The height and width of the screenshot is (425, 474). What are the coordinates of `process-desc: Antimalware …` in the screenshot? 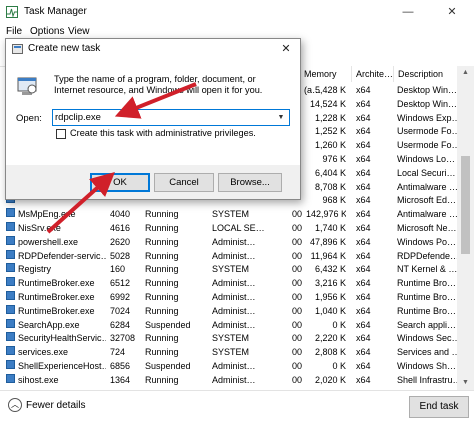 It's located at (427, 186).